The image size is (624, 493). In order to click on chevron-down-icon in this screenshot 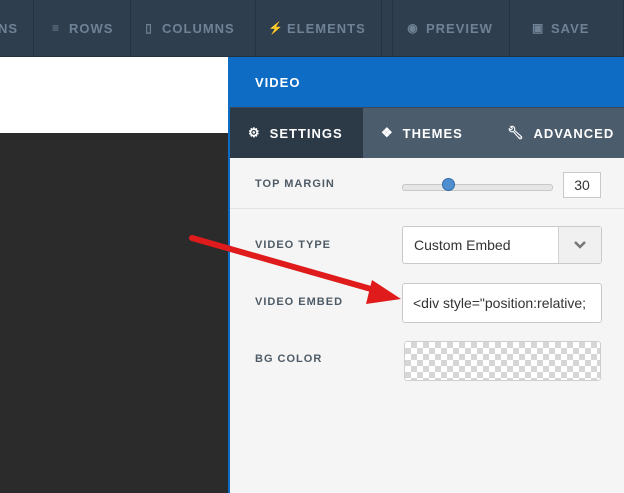, I will do `click(579, 245)`.